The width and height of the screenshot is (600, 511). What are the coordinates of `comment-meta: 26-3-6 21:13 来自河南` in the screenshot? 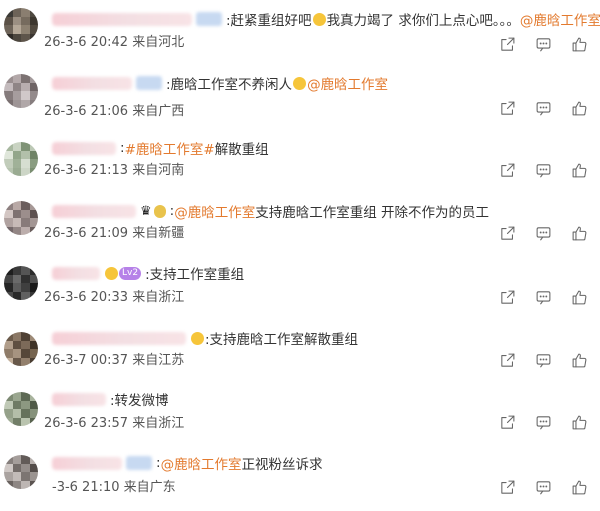 It's located at (114, 170).